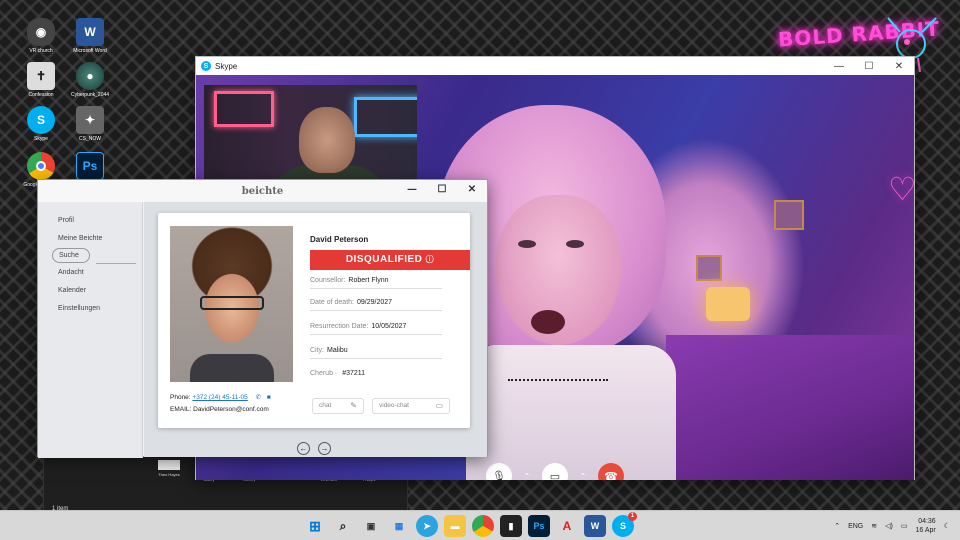 The height and width of the screenshot is (540, 960). Describe the element at coordinates (90, 120) in the screenshot. I see `cs-icon: ✦` at that location.